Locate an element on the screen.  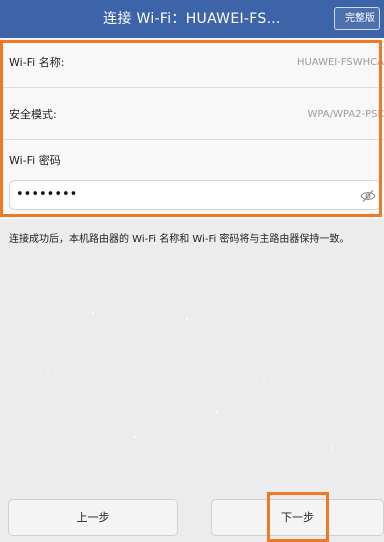
eye-hidden-icon is located at coordinates (368, 195).